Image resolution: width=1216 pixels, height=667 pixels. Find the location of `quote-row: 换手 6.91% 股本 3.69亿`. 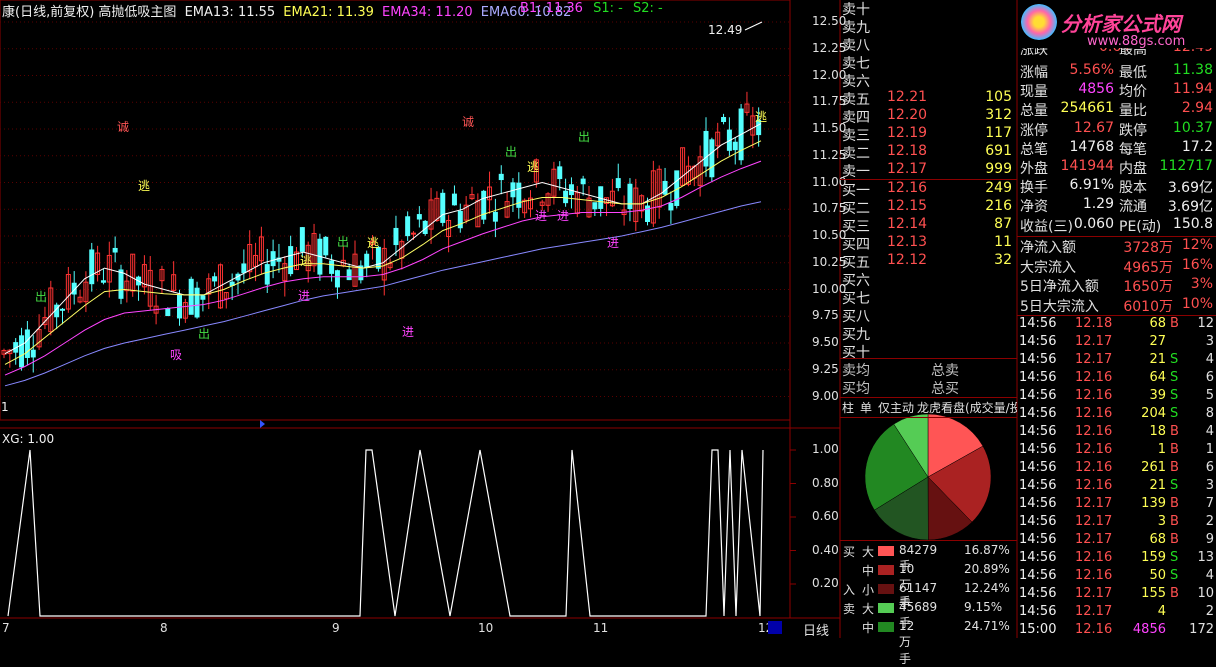

quote-row: 换手 6.91% 股本 3.69亿 is located at coordinates (1117, 186).